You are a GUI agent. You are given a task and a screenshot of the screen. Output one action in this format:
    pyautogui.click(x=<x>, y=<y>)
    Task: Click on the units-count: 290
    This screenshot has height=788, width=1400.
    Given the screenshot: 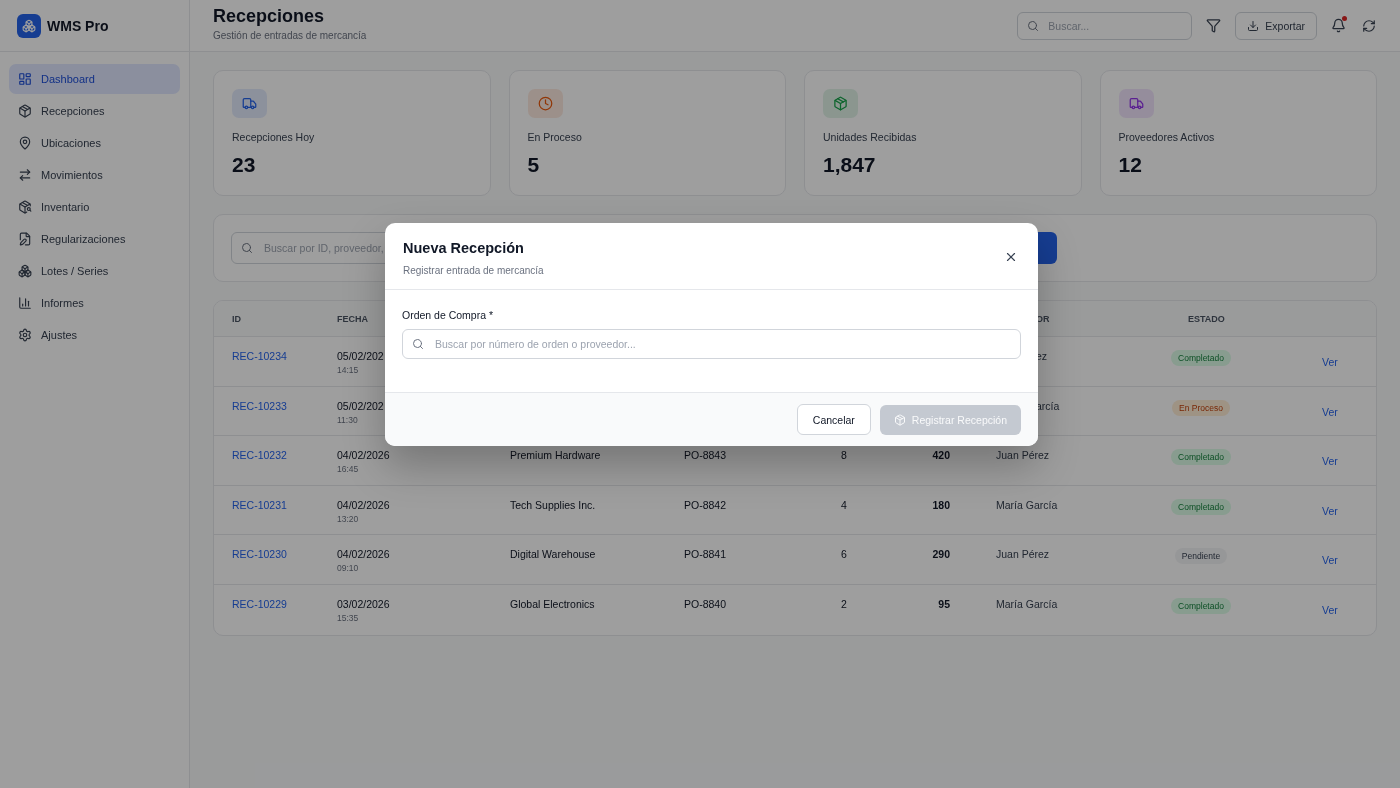 What is the action you would take?
    pyautogui.click(x=941, y=554)
    